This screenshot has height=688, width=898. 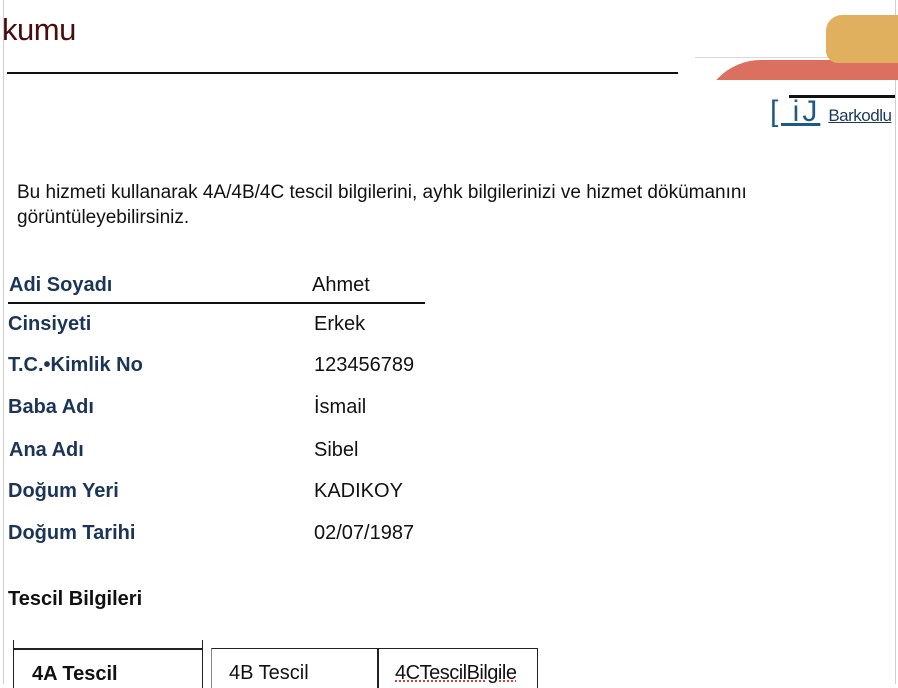 I want to click on label-dogum-tarihi: Doğum Tarihi, so click(x=72, y=533).